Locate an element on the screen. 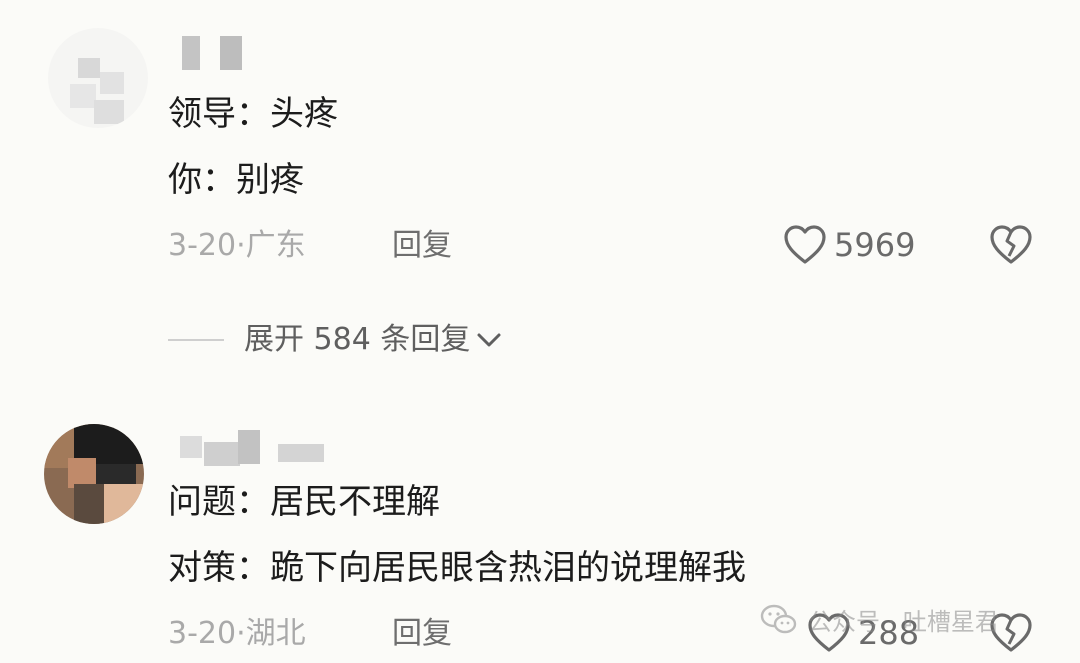  comment-text-line: 你：别疼 is located at coordinates (236, 180).